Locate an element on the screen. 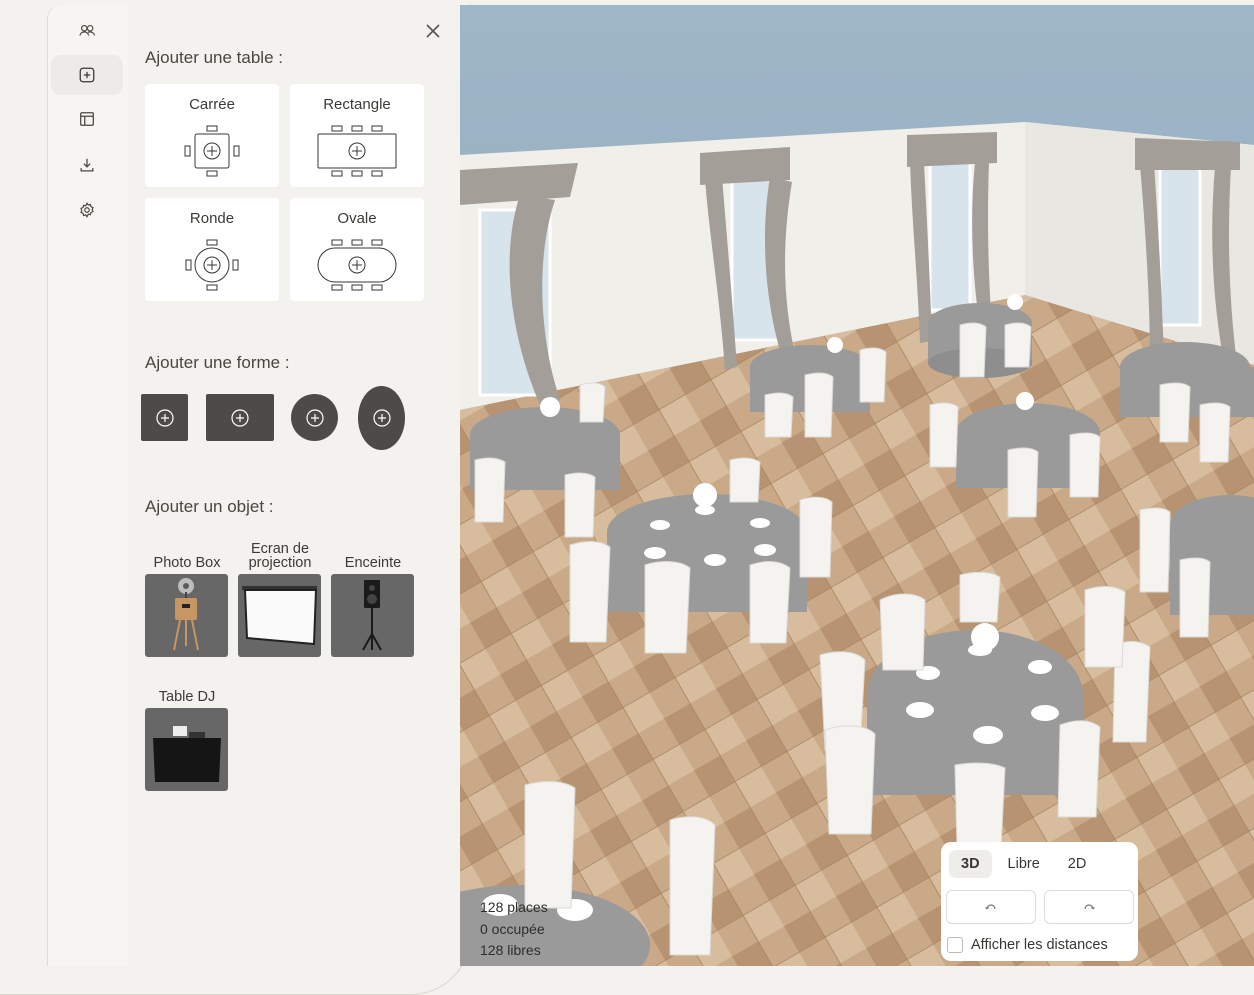 This screenshot has width=1254, height=995. shapes-heading: Ajouter une forme : is located at coordinates (217, 362).